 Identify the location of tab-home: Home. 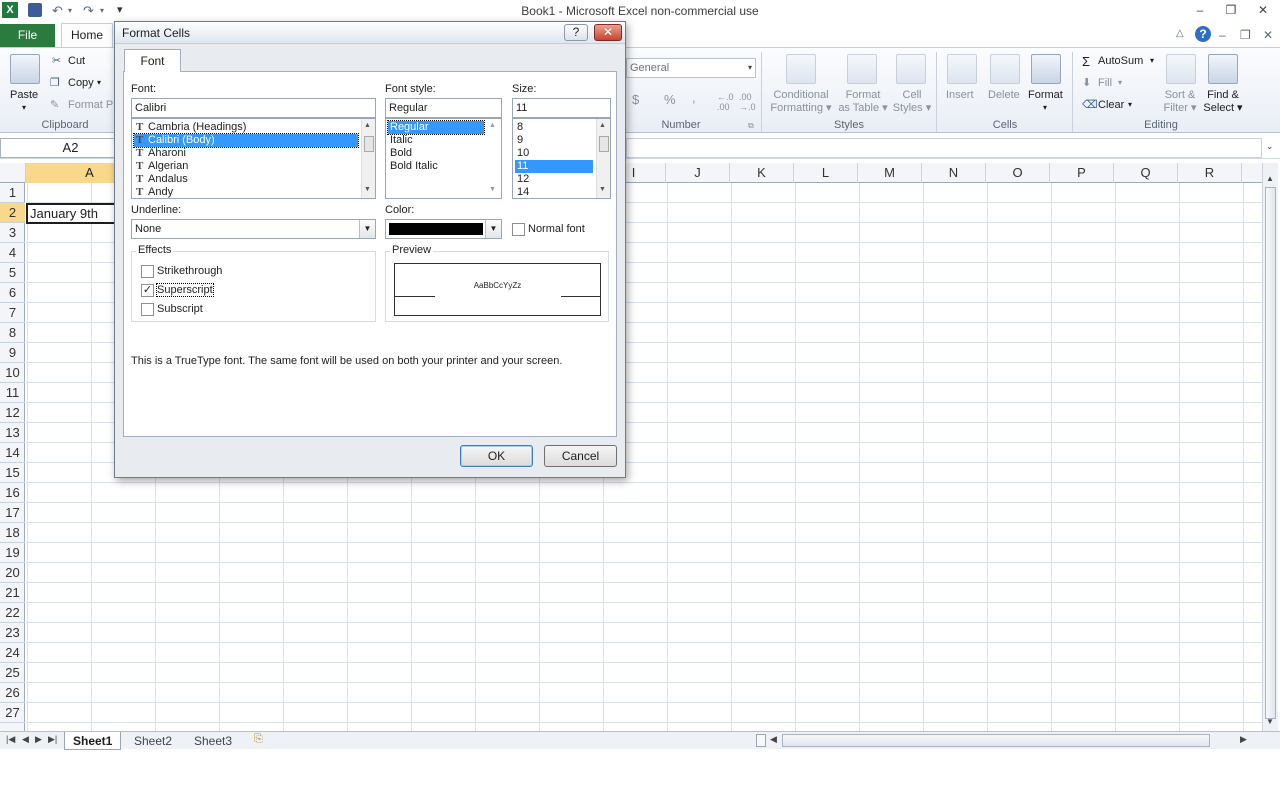
(87, 35).